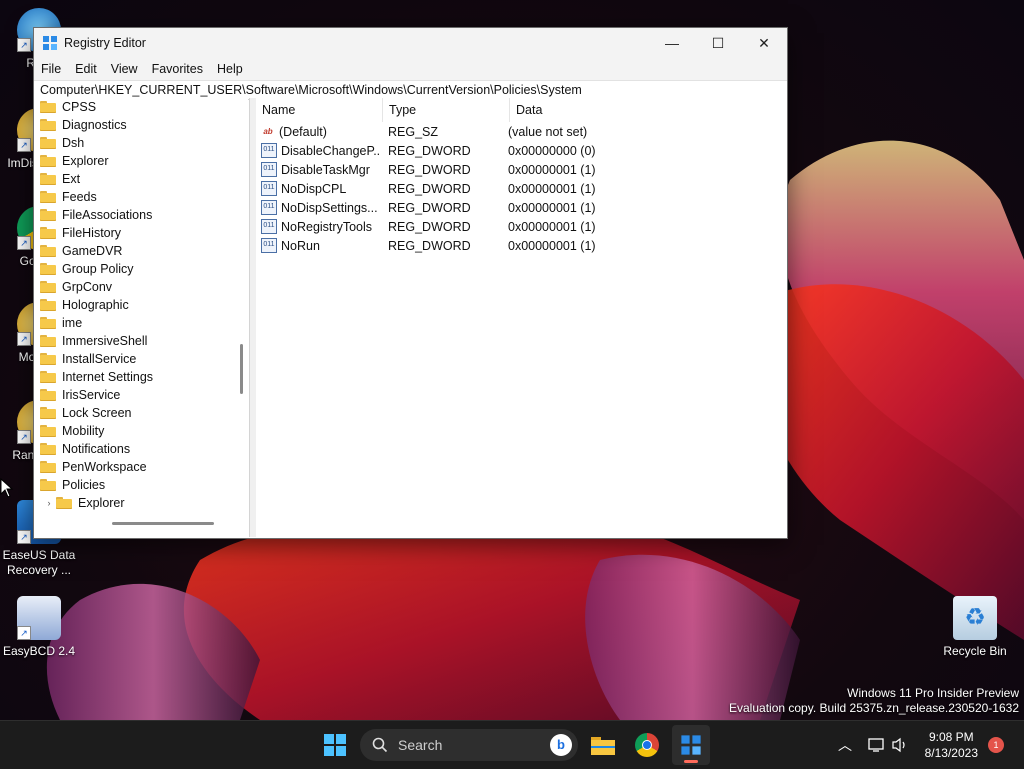 The height and width of the screenshot is (769, 1024). What do you see at coordinates (319, 110) in the screenshot?
I see `column-header-name: Name` at bounding box center [319, 110].